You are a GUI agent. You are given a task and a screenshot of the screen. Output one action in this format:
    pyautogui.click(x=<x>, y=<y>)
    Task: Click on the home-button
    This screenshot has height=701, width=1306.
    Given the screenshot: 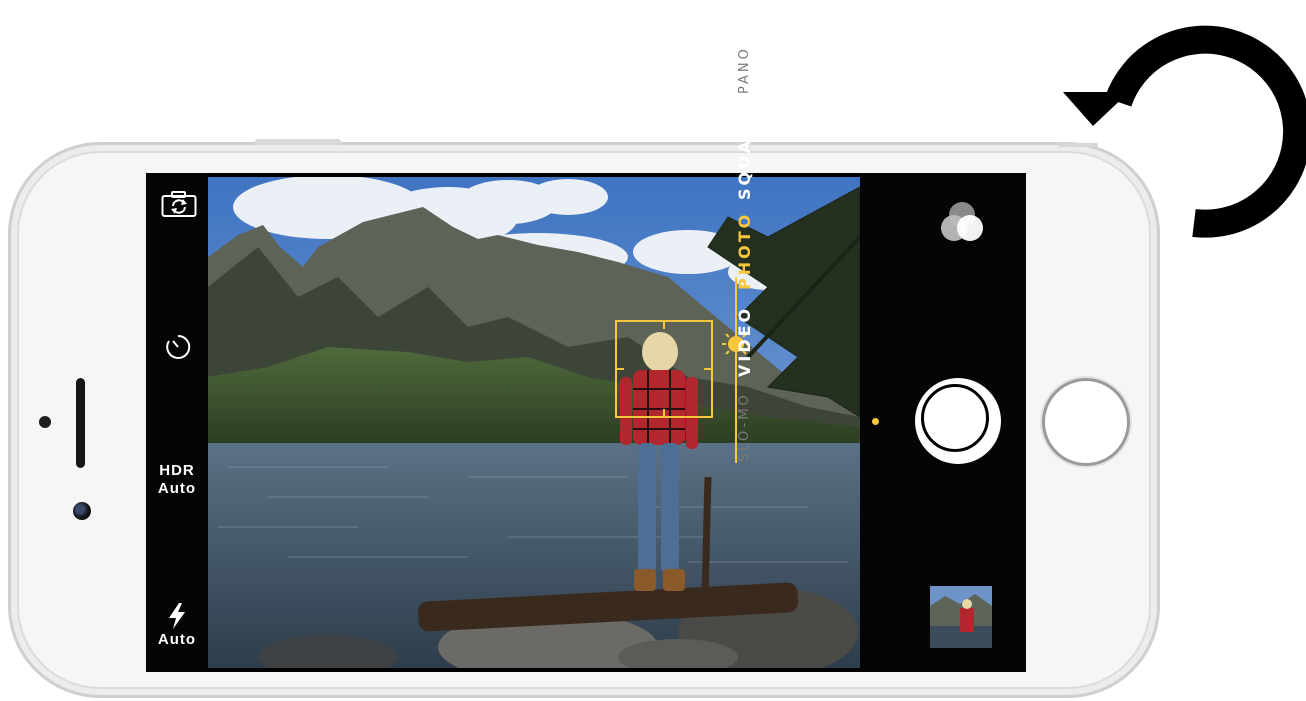 What is the action you would take?
    pyautogui.click(x=1086, y=422)
    